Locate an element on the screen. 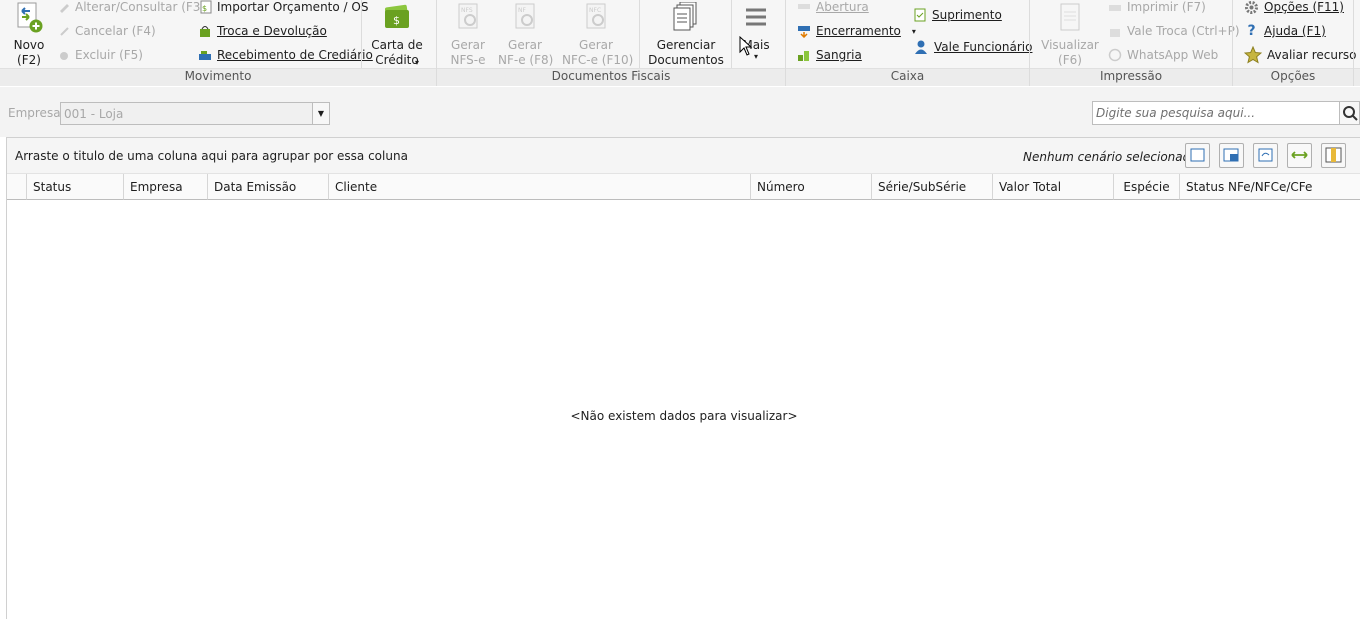 The width and height of the screenshot is (1360, 619). column-header-data-emissao: Data Emissão is located at coordinates (268, 187).